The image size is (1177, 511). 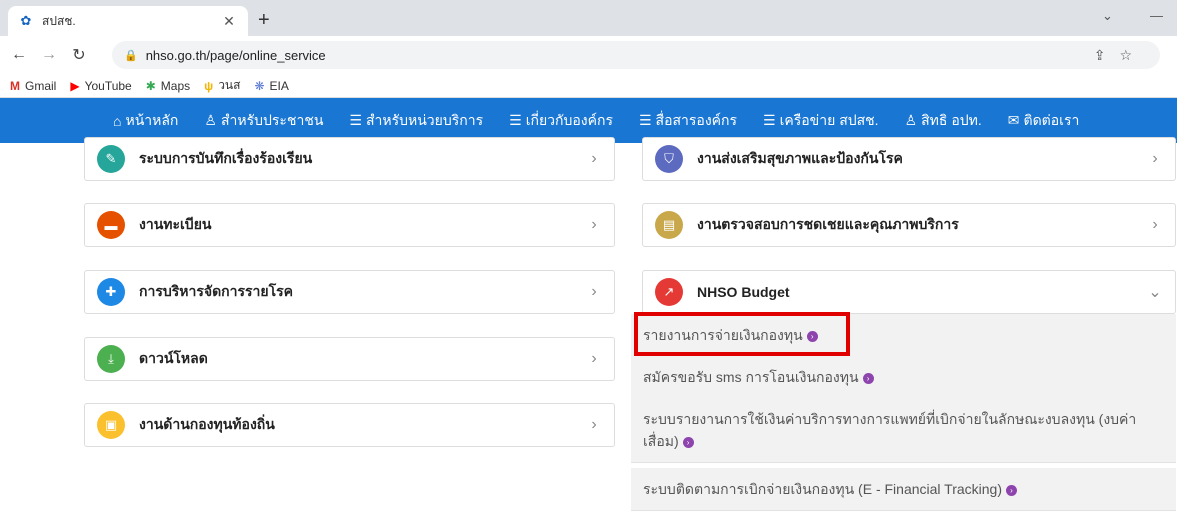 I want to click on maps-icon: ✱, so click(x=150, y=85).